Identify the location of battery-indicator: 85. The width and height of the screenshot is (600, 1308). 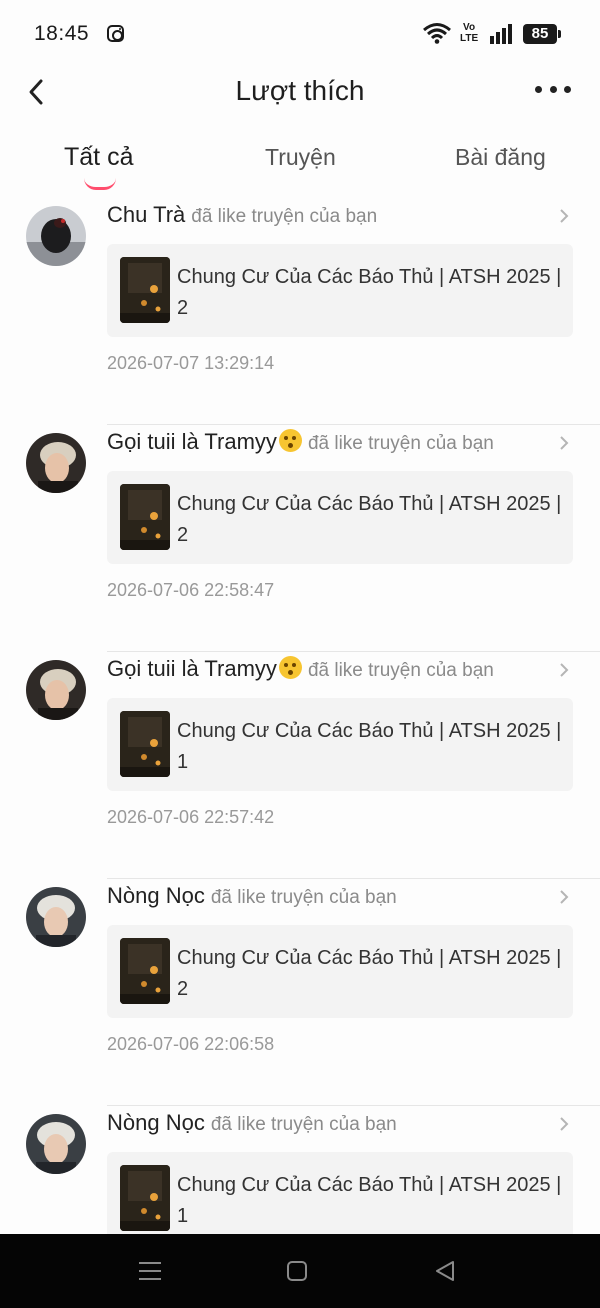
(542, 34).